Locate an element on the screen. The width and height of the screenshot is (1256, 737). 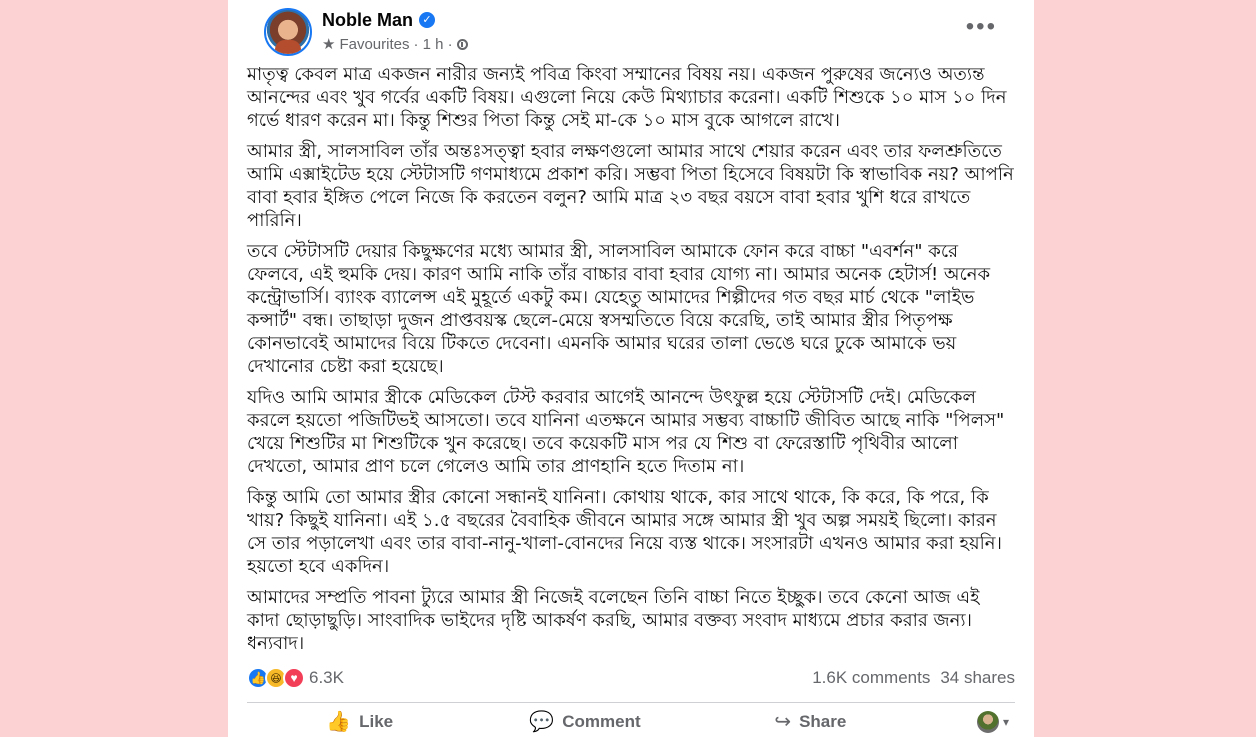
comments-count: 1.6K comments is located at coordinates (871, 678).